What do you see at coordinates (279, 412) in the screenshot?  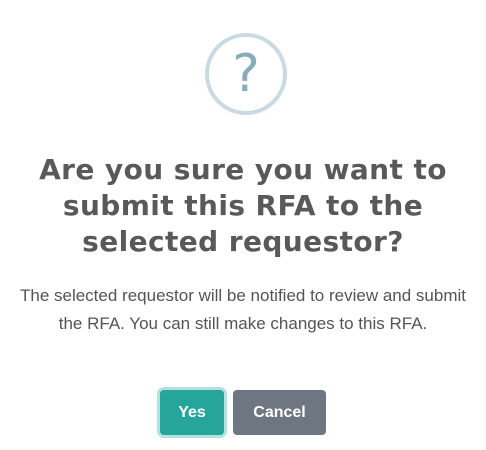 I see `cancel-button: Cancel` at bounding box center [279, 412].